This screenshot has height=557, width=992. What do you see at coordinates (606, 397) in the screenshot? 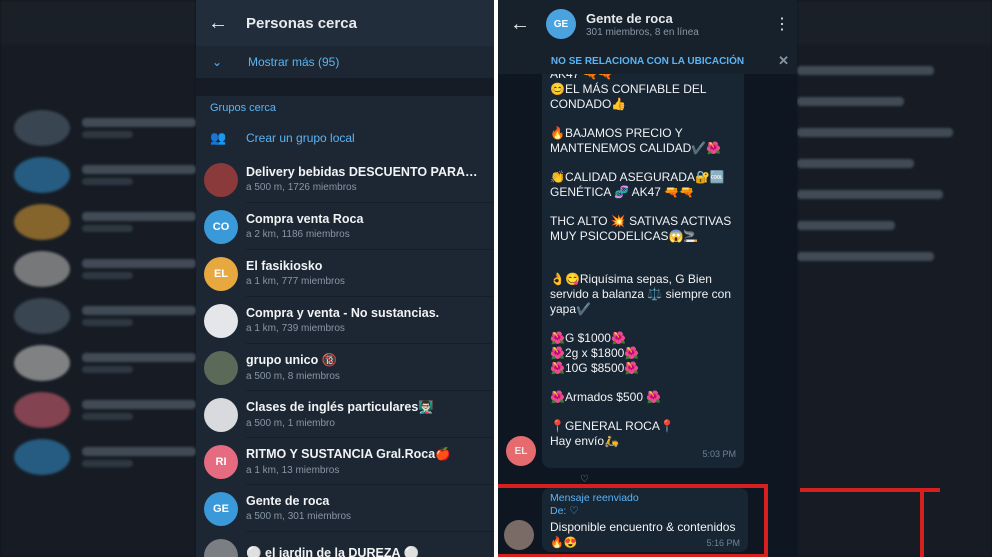
I see `message-line: 🌺Armados $500 🌺` at bounding box center [606, 397].